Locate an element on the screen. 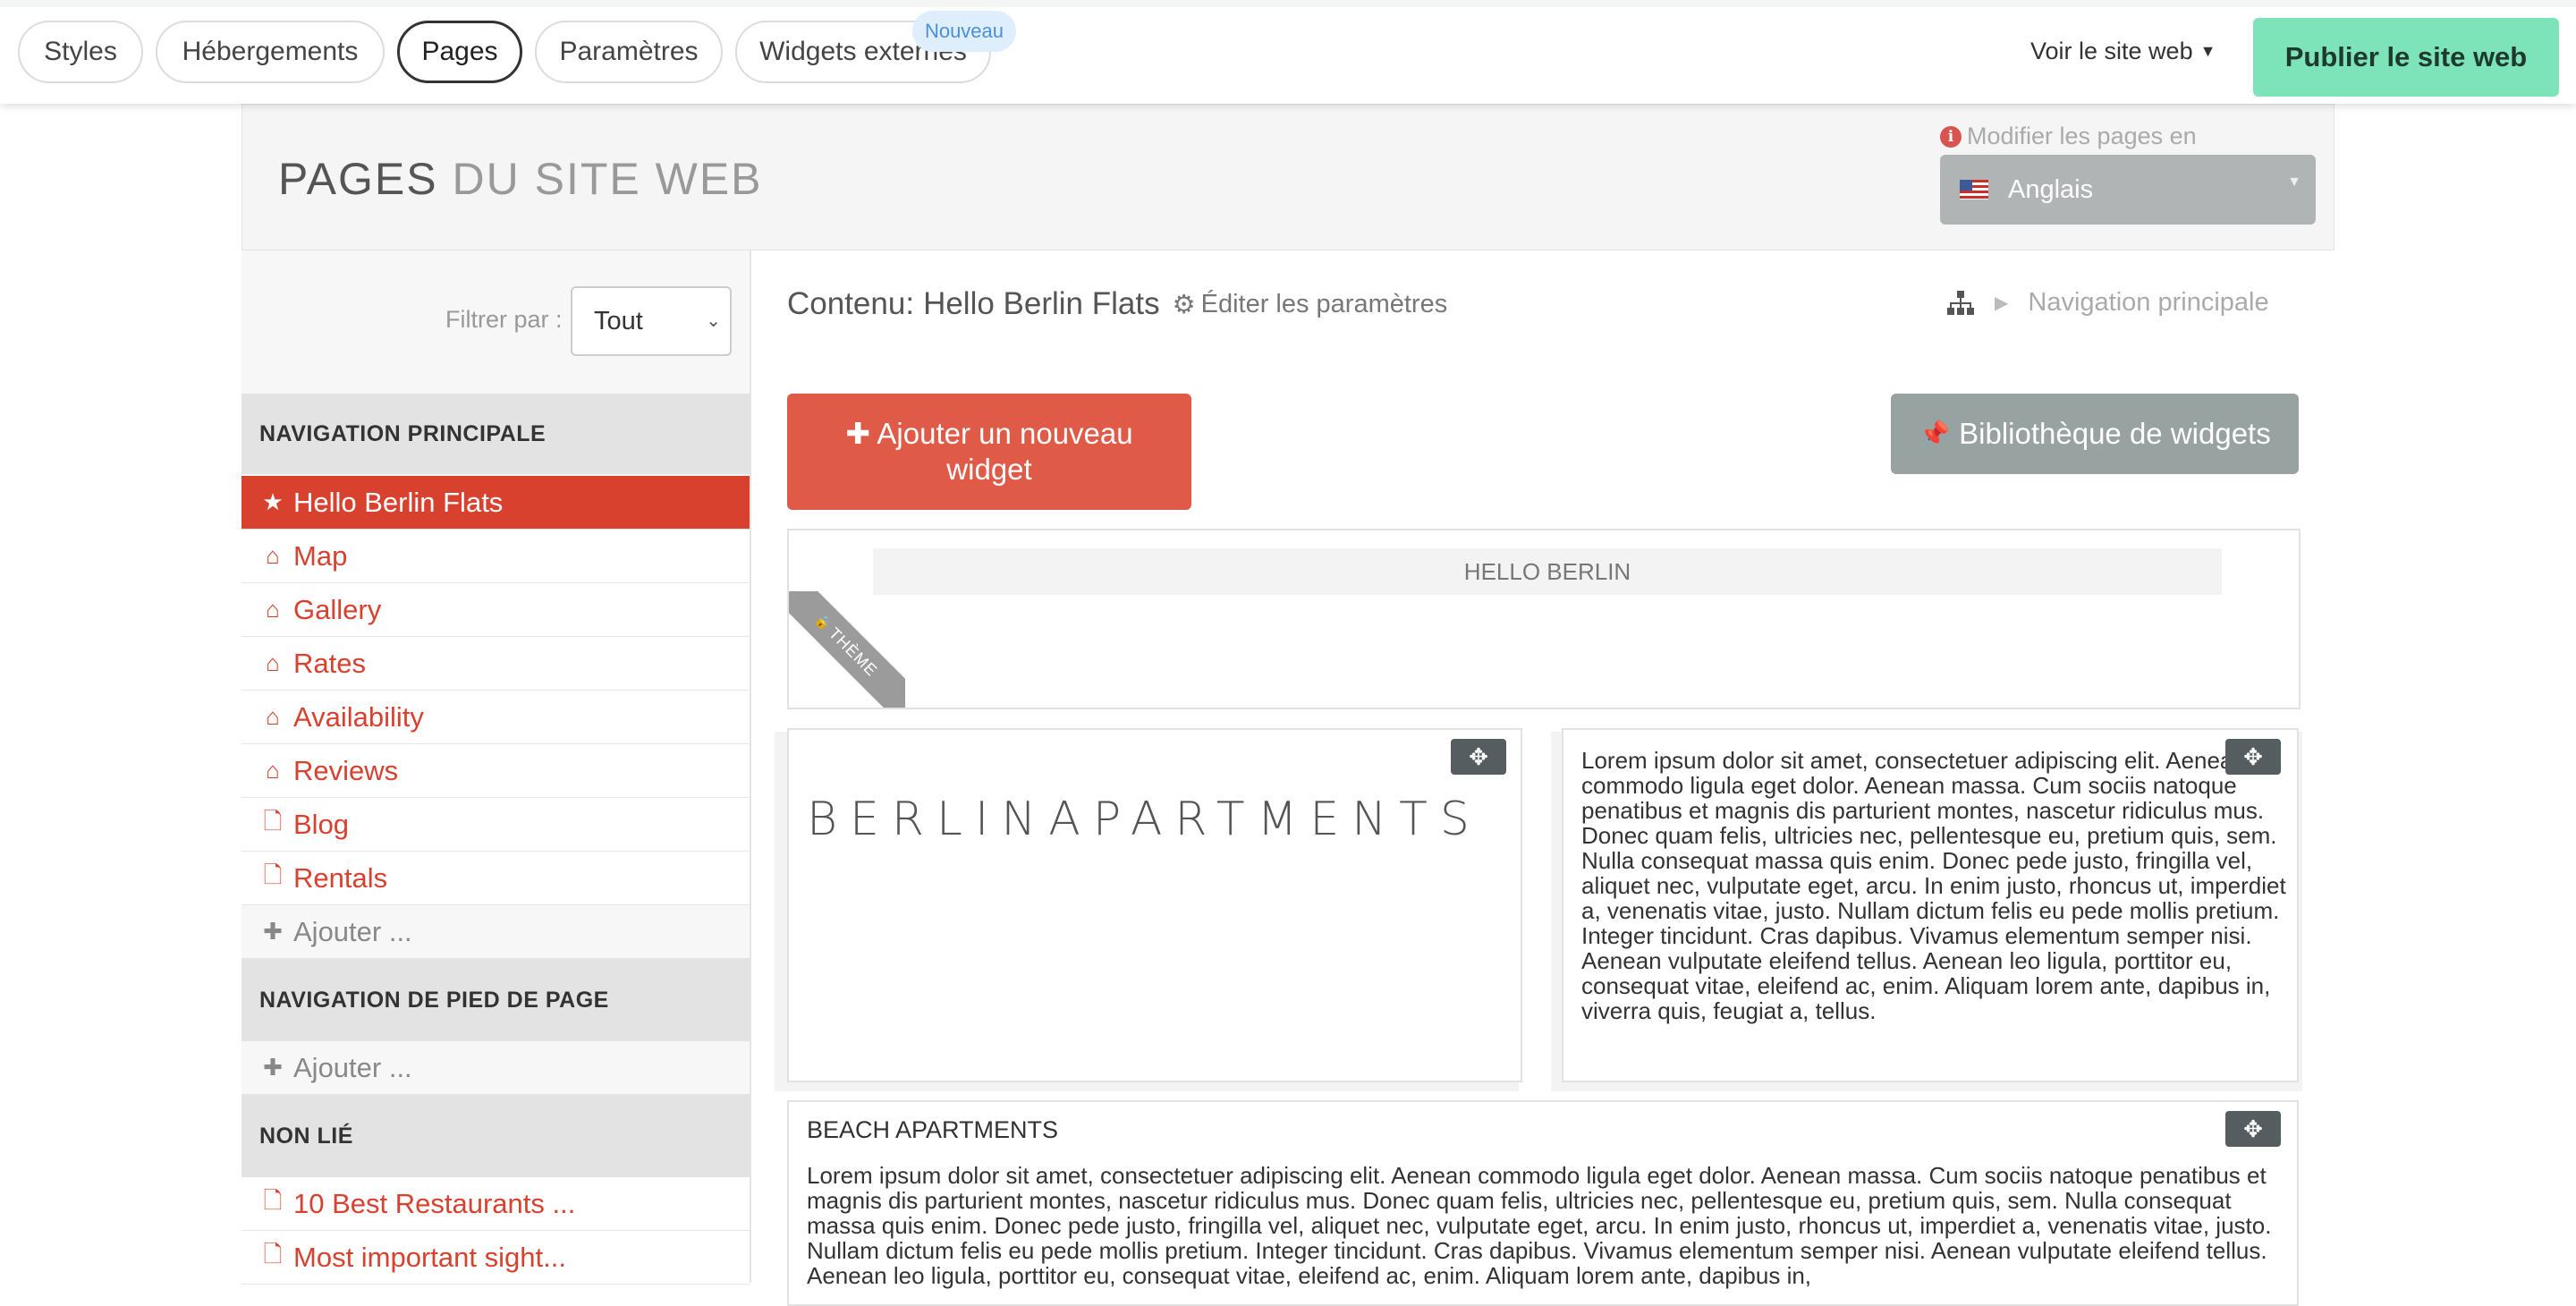 Image resolution: width=2576 pixels, height=1306 pixels. widget-library-button: 📌 Bibliothèque de widgets is located at coordinates (2095, 434).